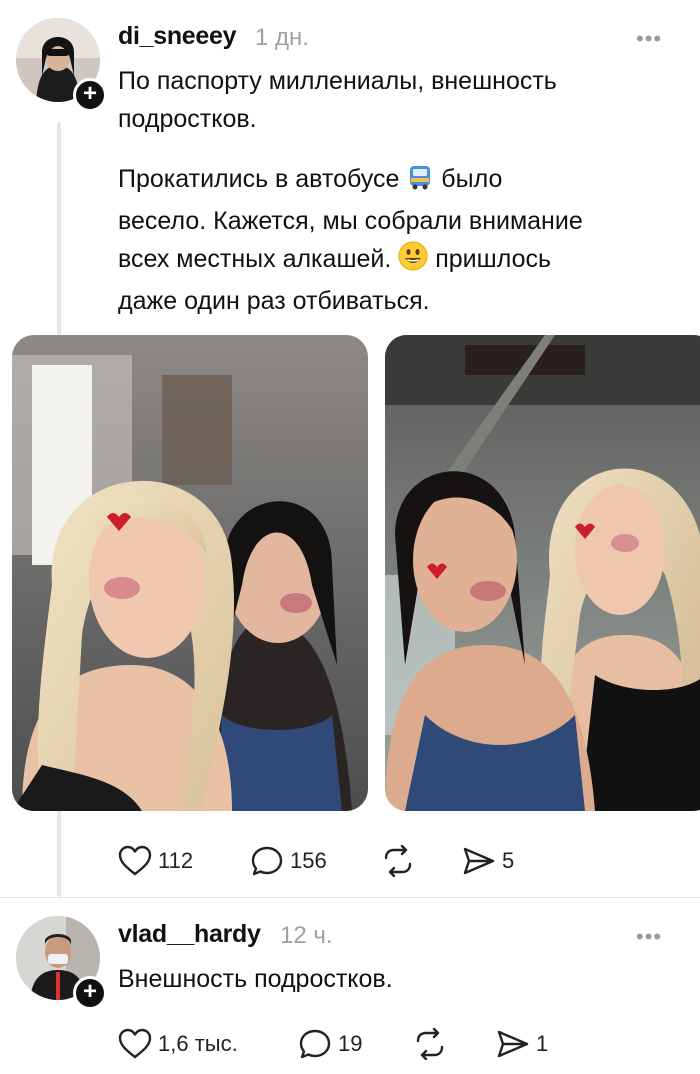  Describe the element at coordinates (350, 1043) in the screenshot. I see `comment-count: 19` at that location.